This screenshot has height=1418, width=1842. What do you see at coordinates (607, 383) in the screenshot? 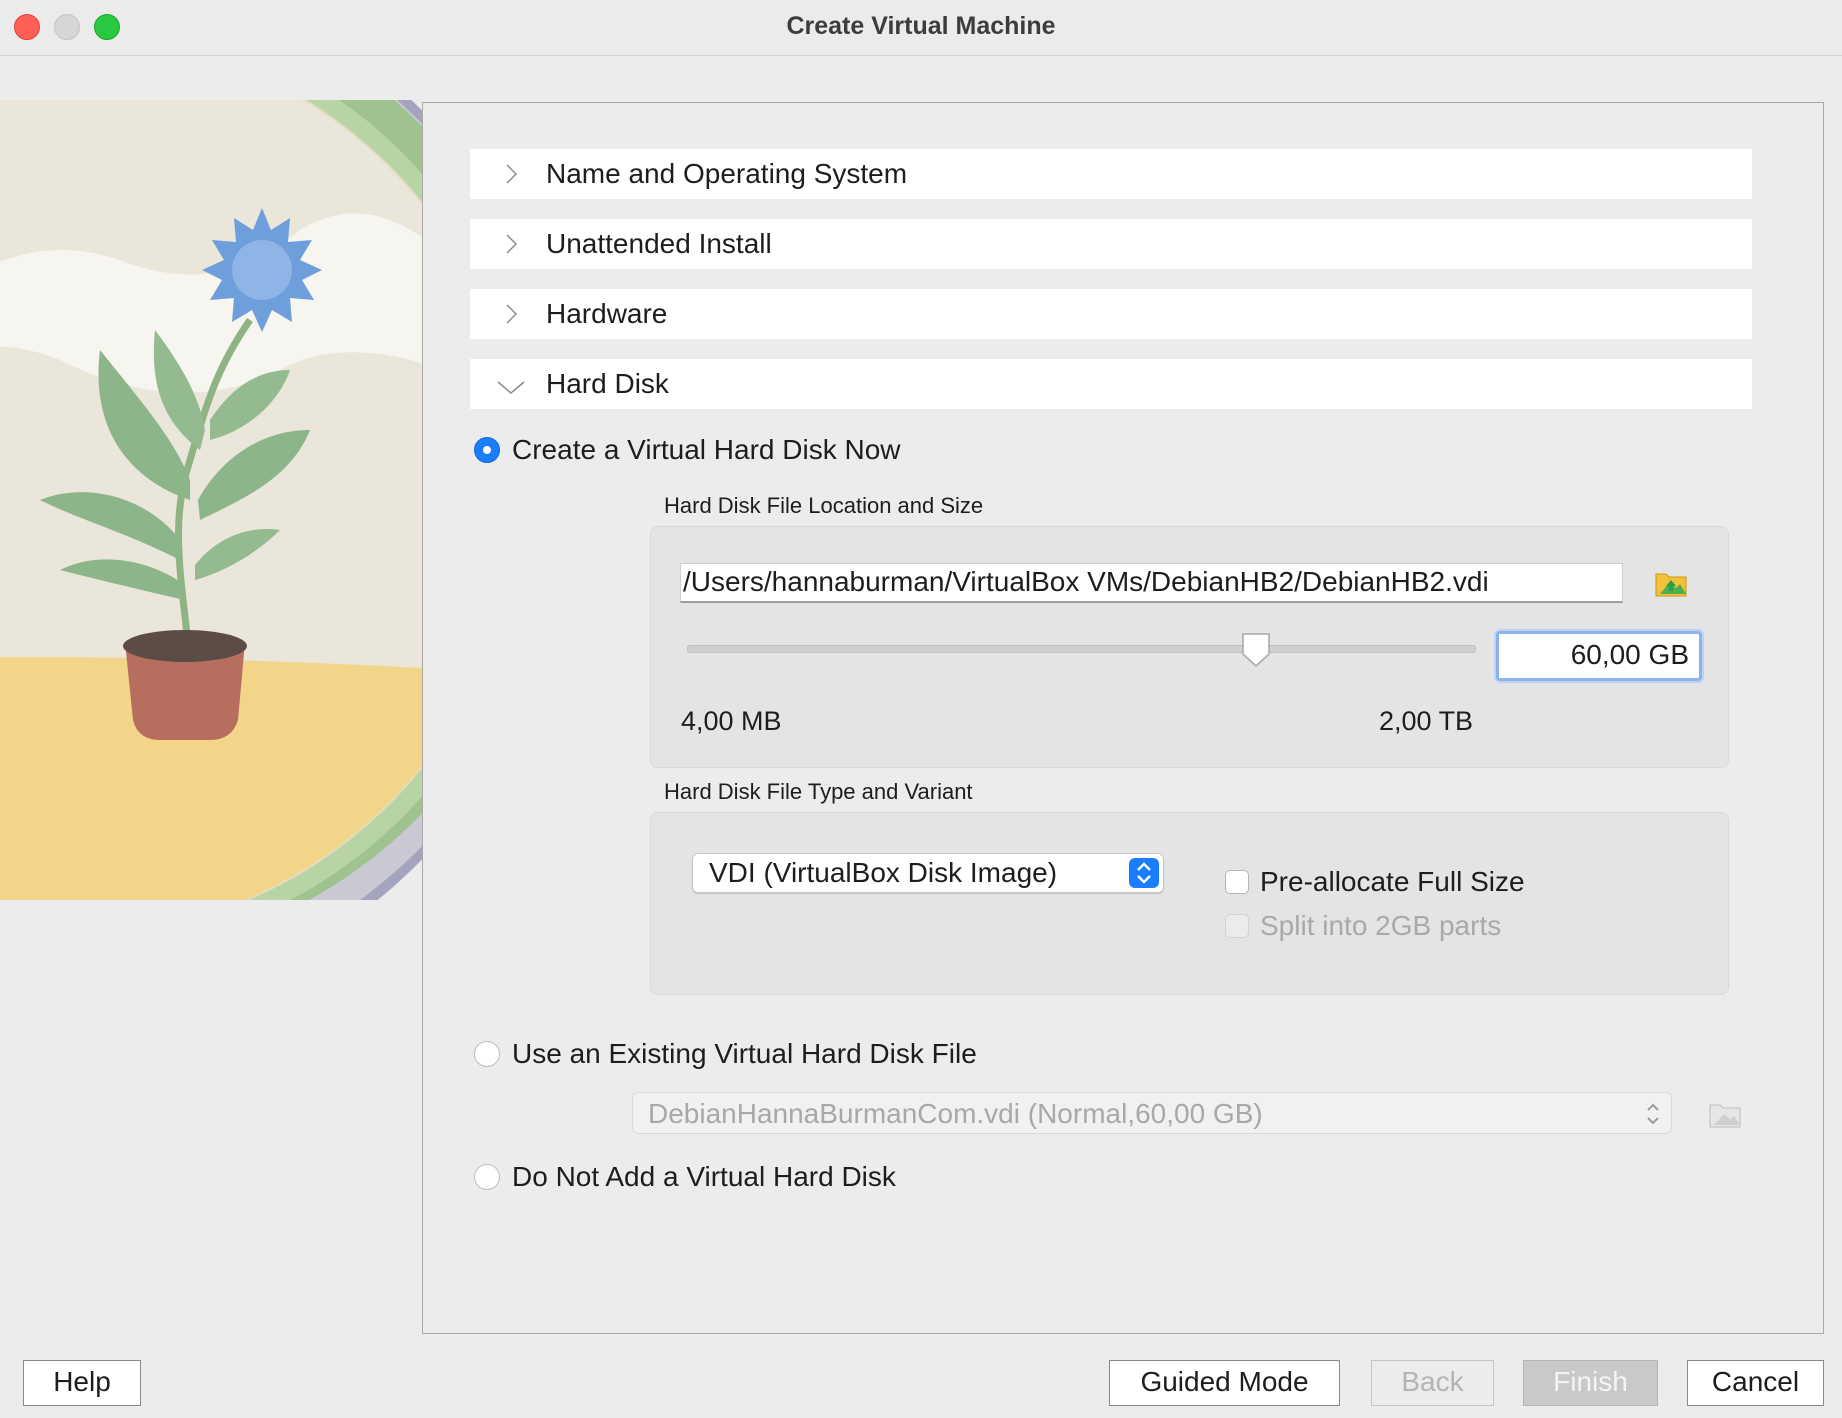
I see `section-label: Hard Disk` at bounding box center [607, 383].